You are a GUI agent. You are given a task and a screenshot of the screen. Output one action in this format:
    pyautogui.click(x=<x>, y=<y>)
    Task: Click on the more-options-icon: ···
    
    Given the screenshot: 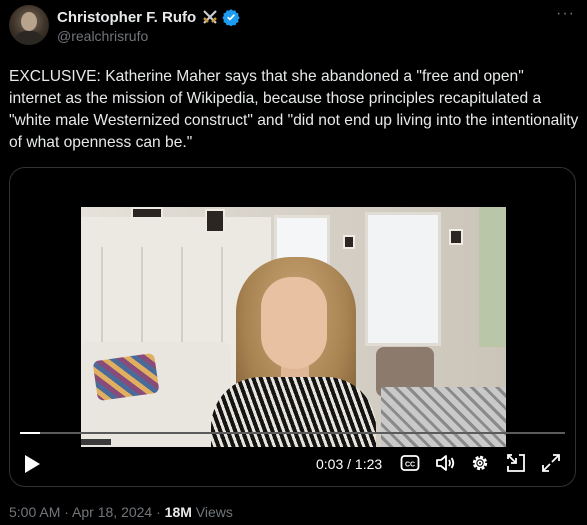 What is the action you would take?
    pyautogui.click(x=565, y=14)
    